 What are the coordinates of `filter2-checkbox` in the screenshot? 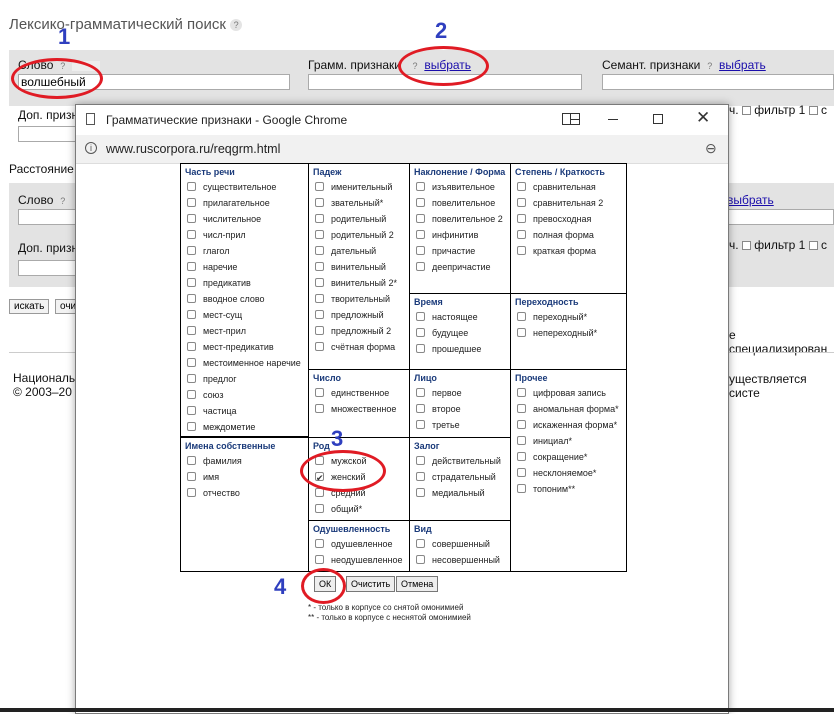 It's located at (813, 111).